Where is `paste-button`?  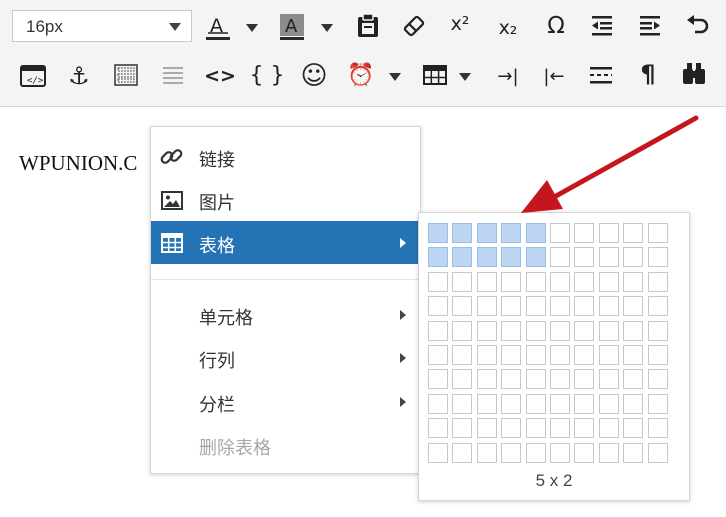
paste-button is located at coordinates (368, 26).